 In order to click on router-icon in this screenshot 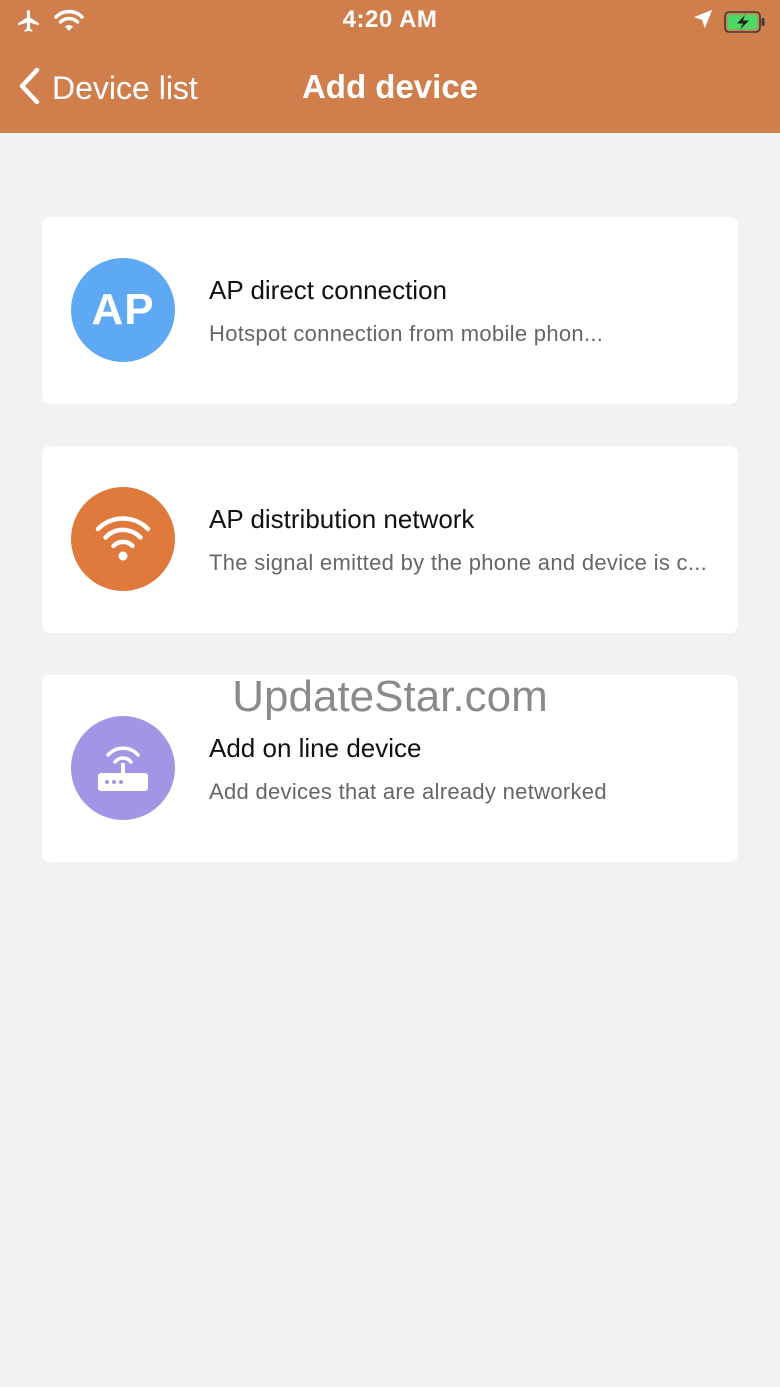, I will do `click(123, 768)`.